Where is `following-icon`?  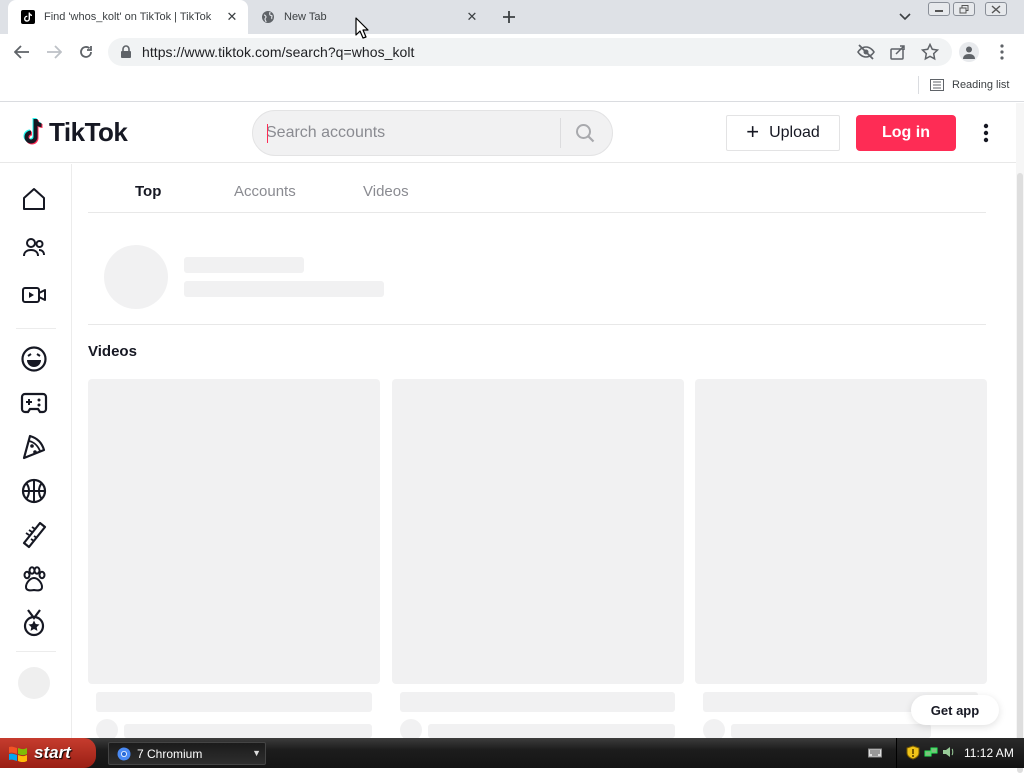 following-icon is located at coordinates (34, 247).